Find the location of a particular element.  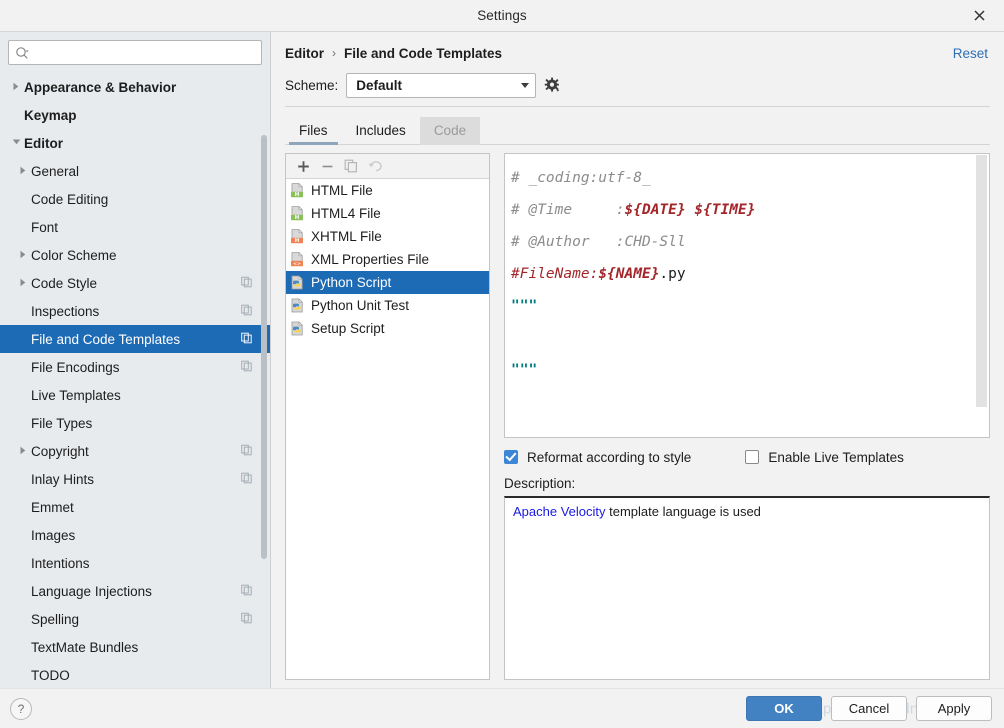

sidebar-item-file-and-code-templates: File and Code Templates is located at coordinates (135, 339).